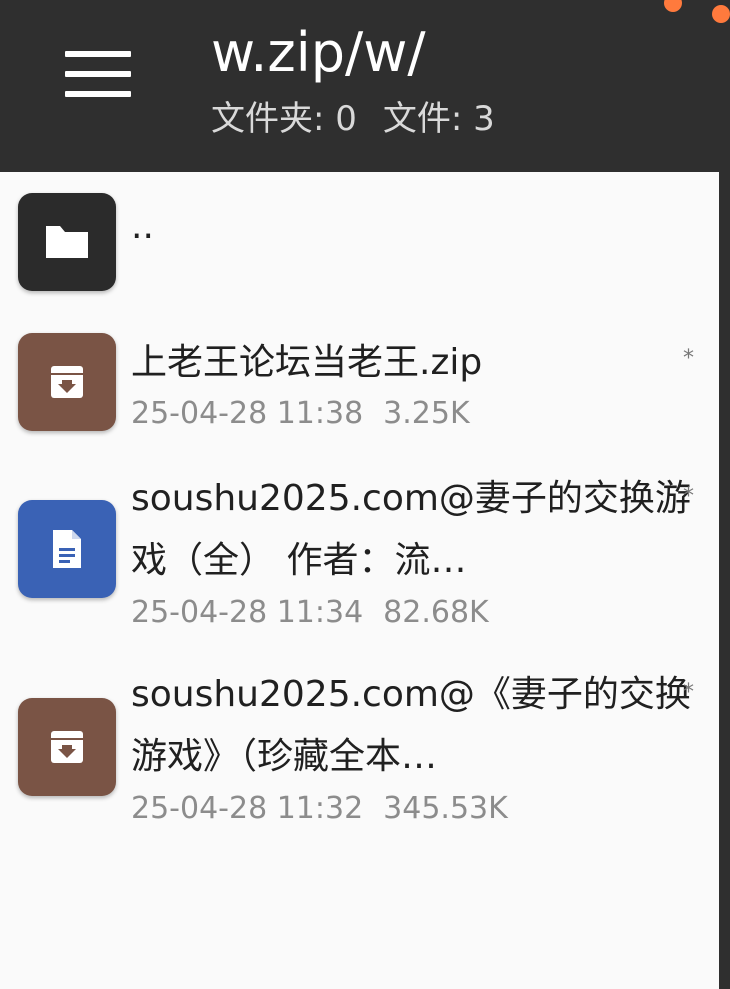 The width and height of the screenshot is (730, 989). Describe the element at coordinates (359, 237) in the screenshot. I see `list-item-parent-folder: ..` at that location.